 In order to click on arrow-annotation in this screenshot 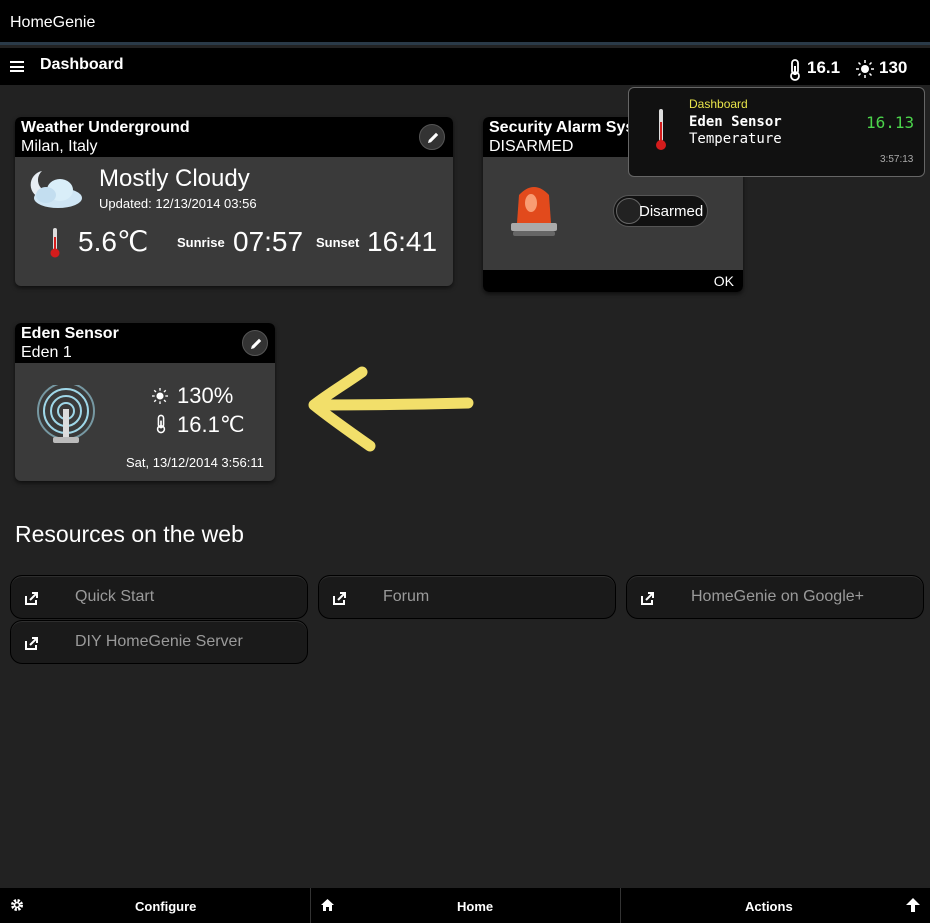, I will do `click(391, 409)`.